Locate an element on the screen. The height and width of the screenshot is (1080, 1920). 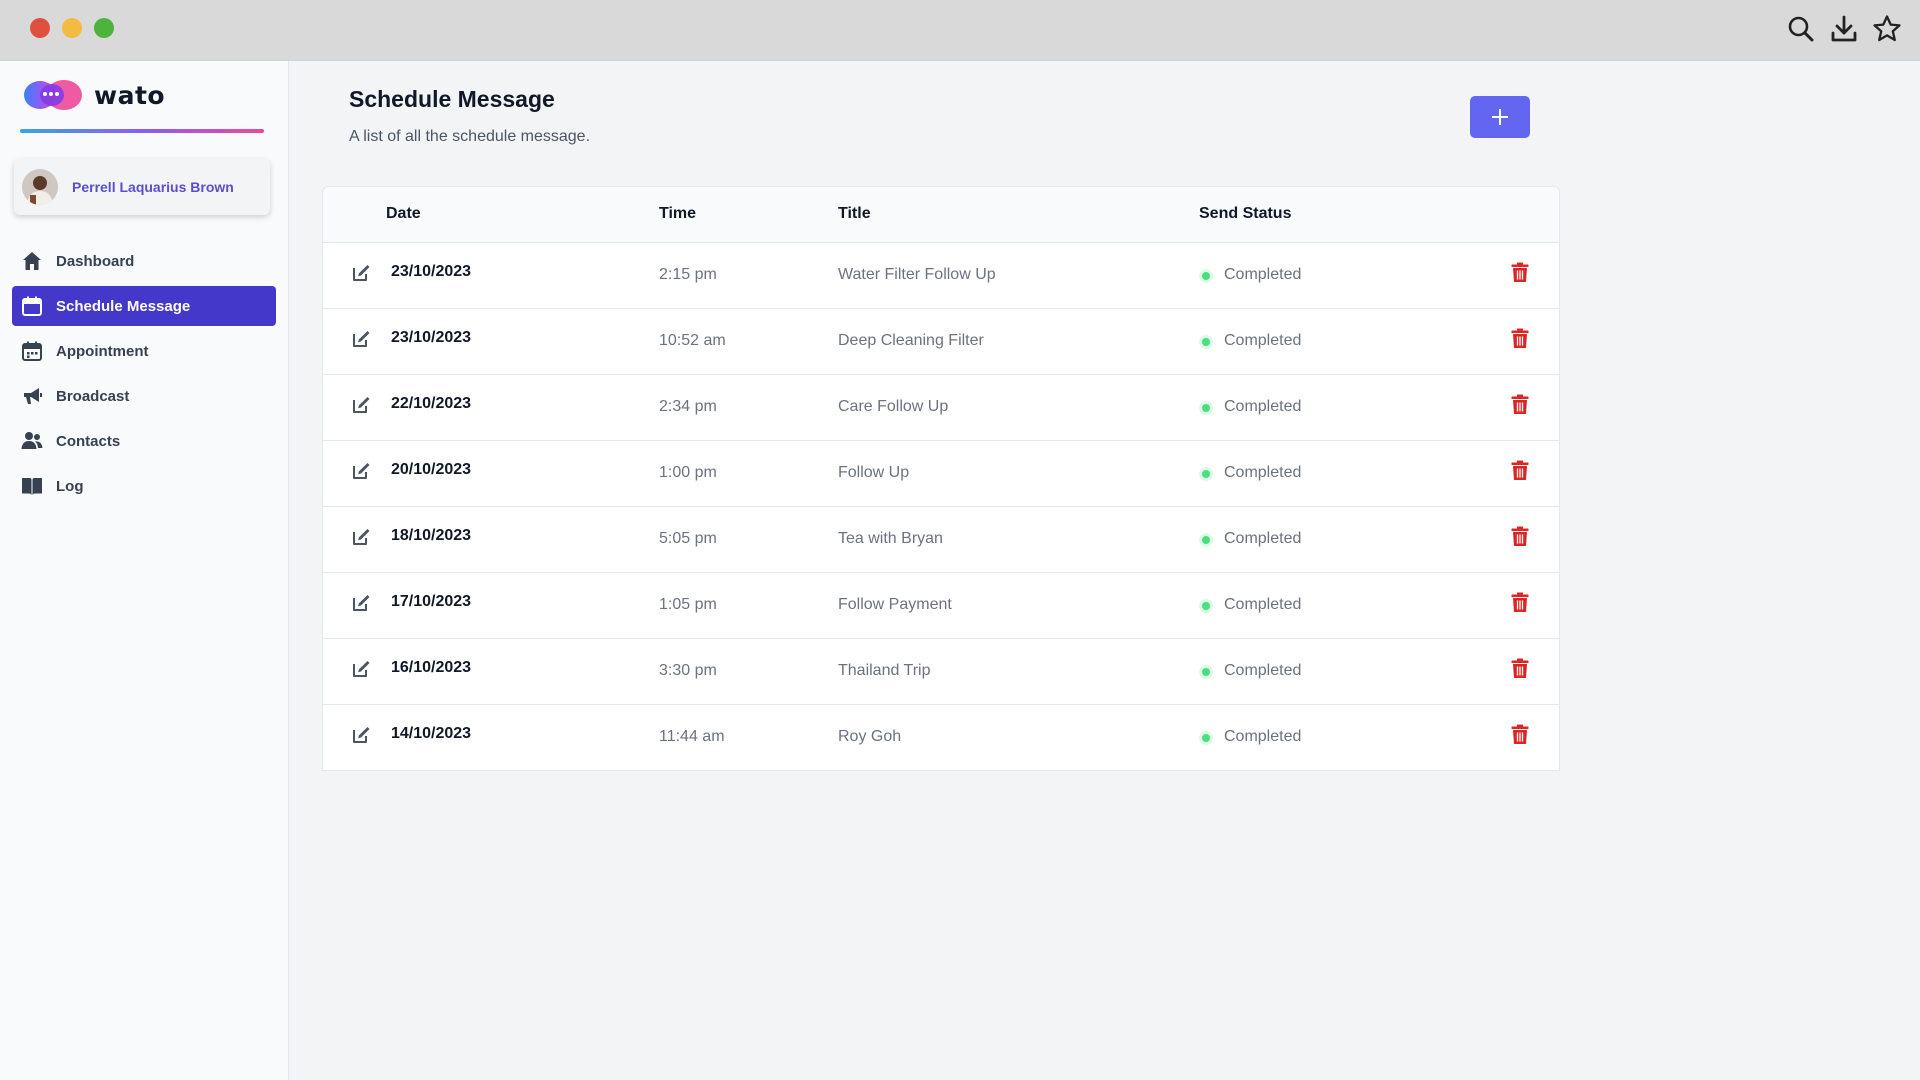
table-header: Date Time Title Send Status is located at coordinates (941, 215).